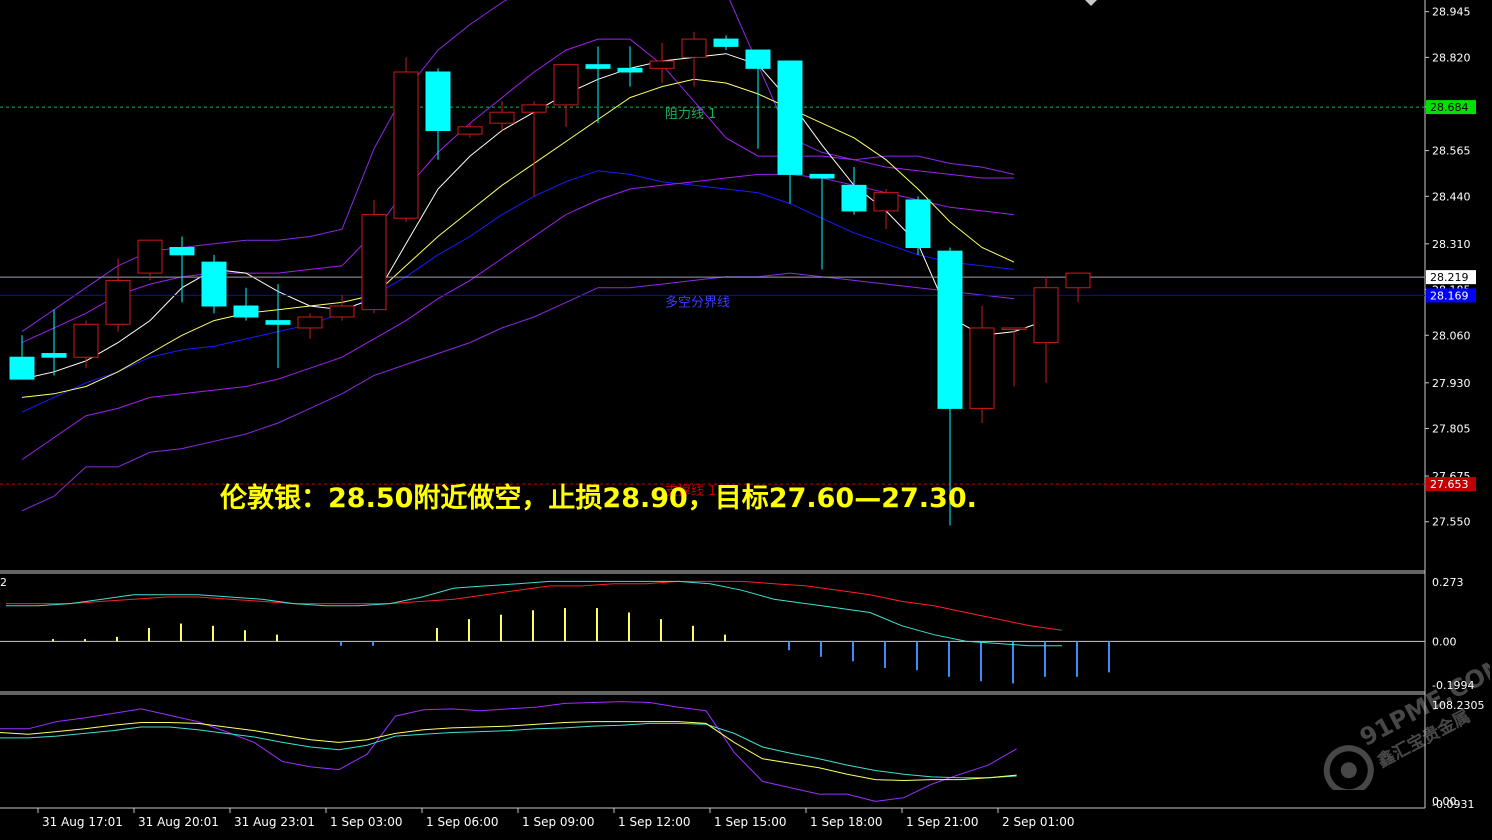  What do you see at coordinates (654, 822) in the screenshot?
I see `time-label-6: 1 Sep 12:00` at bounding box center [654, 822].